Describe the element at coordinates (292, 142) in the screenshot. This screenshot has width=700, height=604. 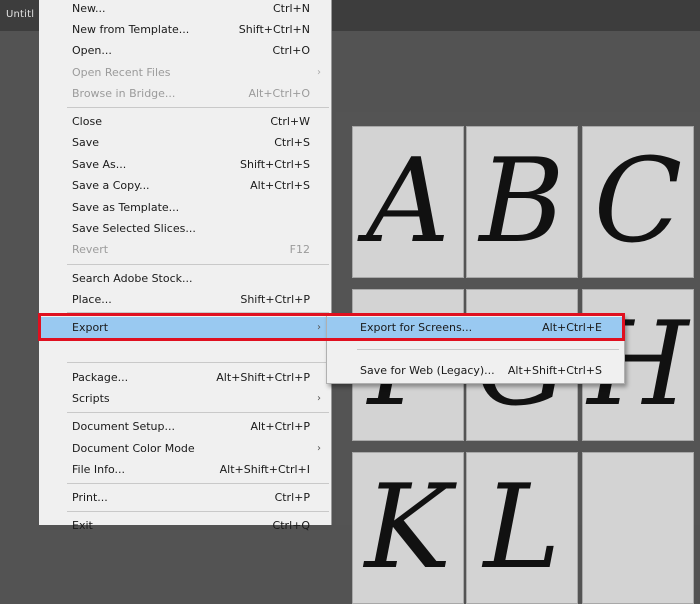
I see `menu-item-shortcut: Ctrl+S` at that location.